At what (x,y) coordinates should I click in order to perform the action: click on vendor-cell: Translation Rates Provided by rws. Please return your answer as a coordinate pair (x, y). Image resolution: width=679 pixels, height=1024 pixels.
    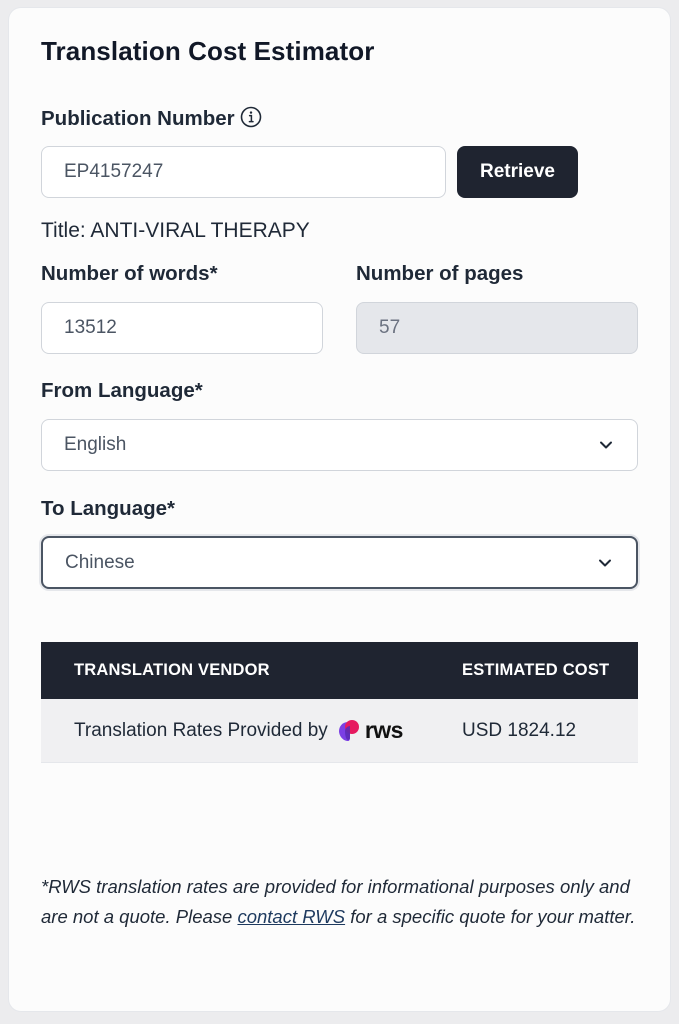
    Looking at the image, I should click on (238, 730).